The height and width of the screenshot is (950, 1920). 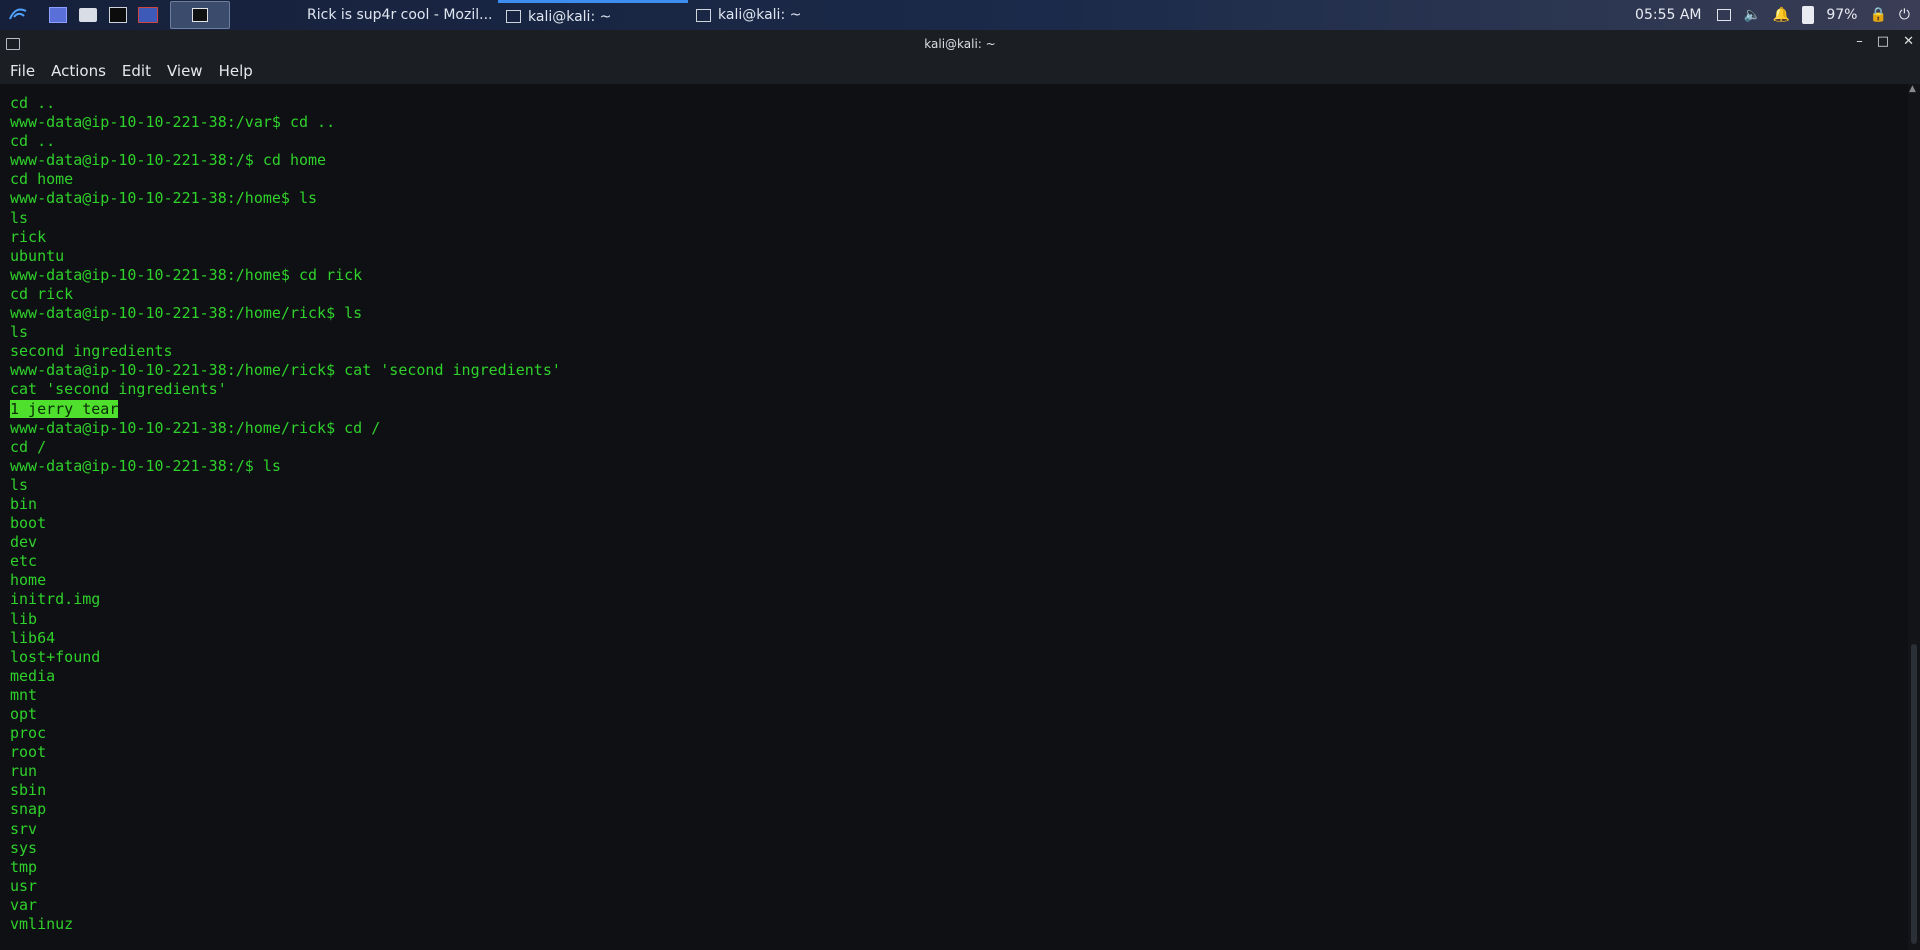 What do you see at coordinates (24, 771) in the screenshot?
I see `terminal-line-text: run` at bounding box center [24, 771].